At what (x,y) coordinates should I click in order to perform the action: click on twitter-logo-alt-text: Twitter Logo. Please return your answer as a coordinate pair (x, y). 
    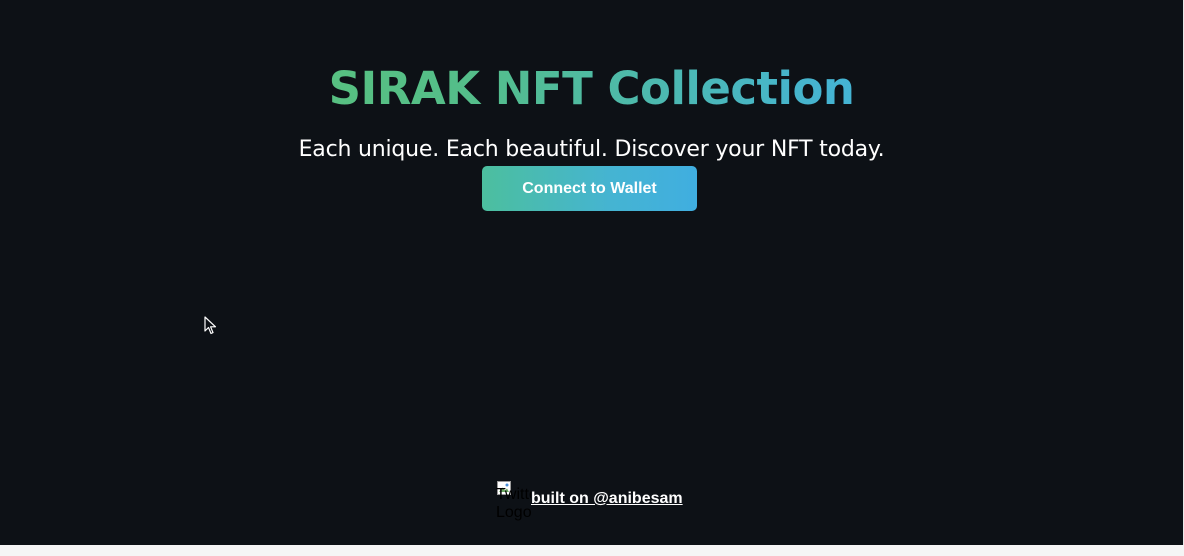
    Looking at the image, I should click on (513, 503).